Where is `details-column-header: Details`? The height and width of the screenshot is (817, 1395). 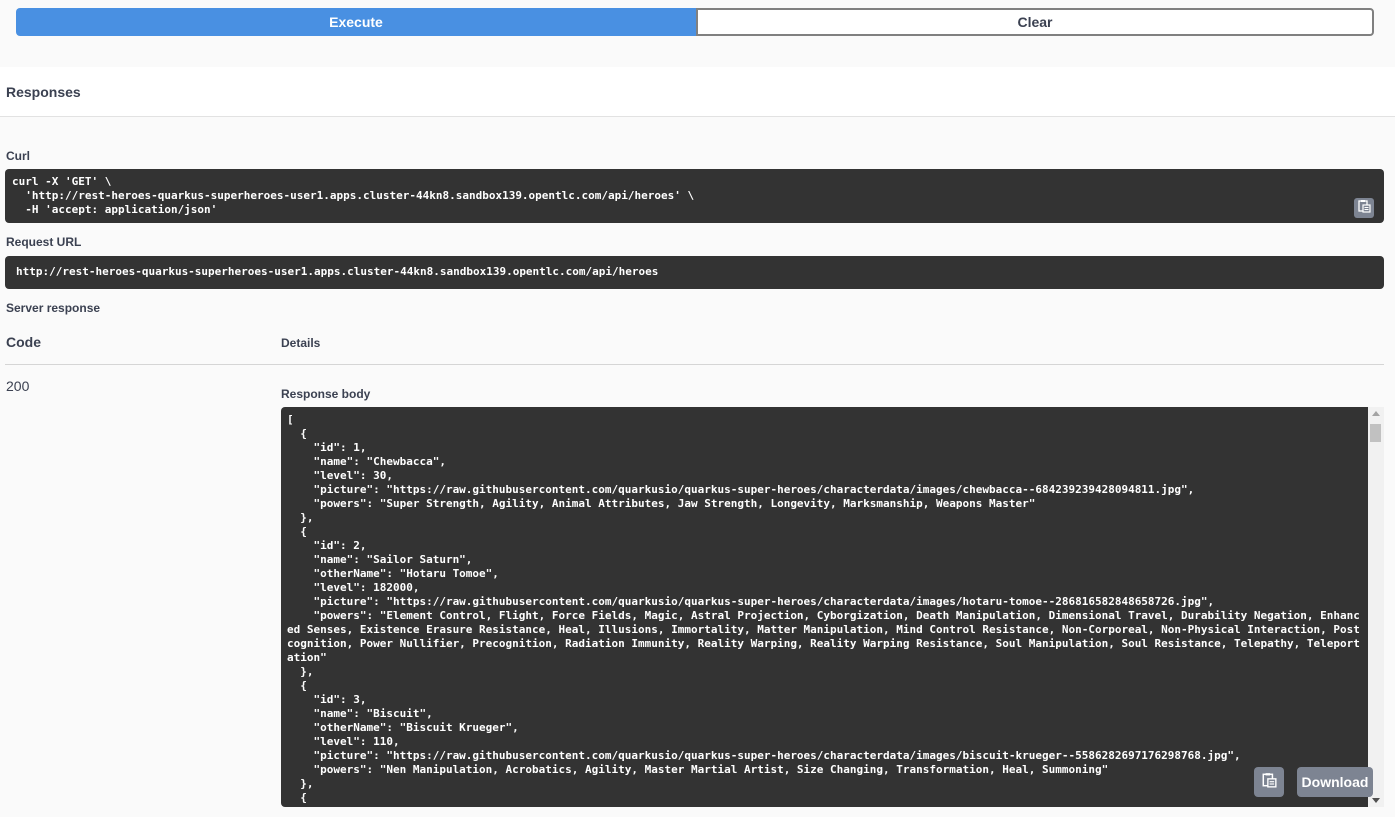 details-column-header: Details is located at coordinates (301, 343).